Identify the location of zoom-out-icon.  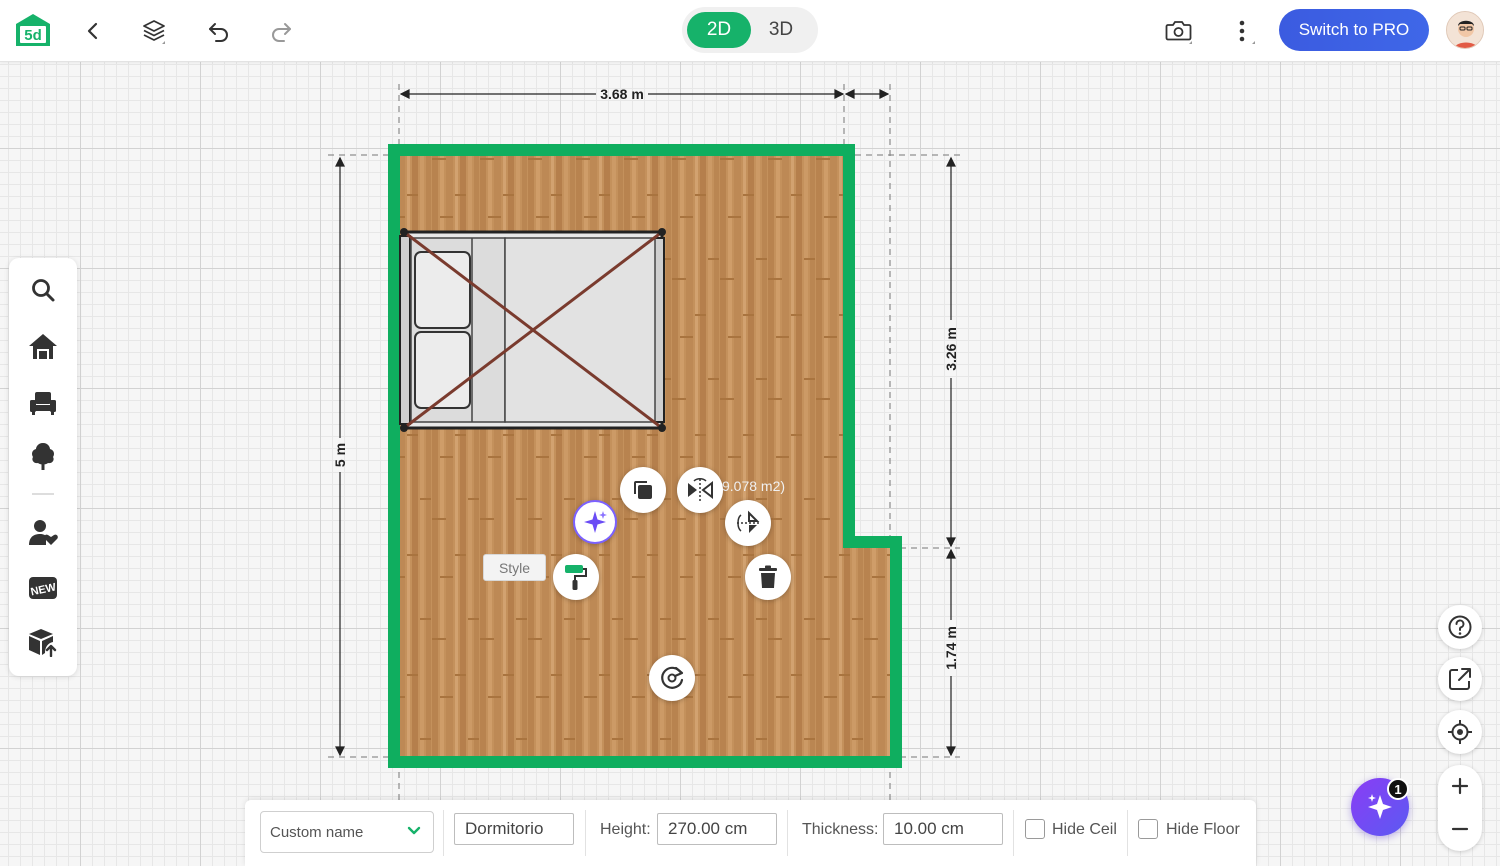
(1460, 829).